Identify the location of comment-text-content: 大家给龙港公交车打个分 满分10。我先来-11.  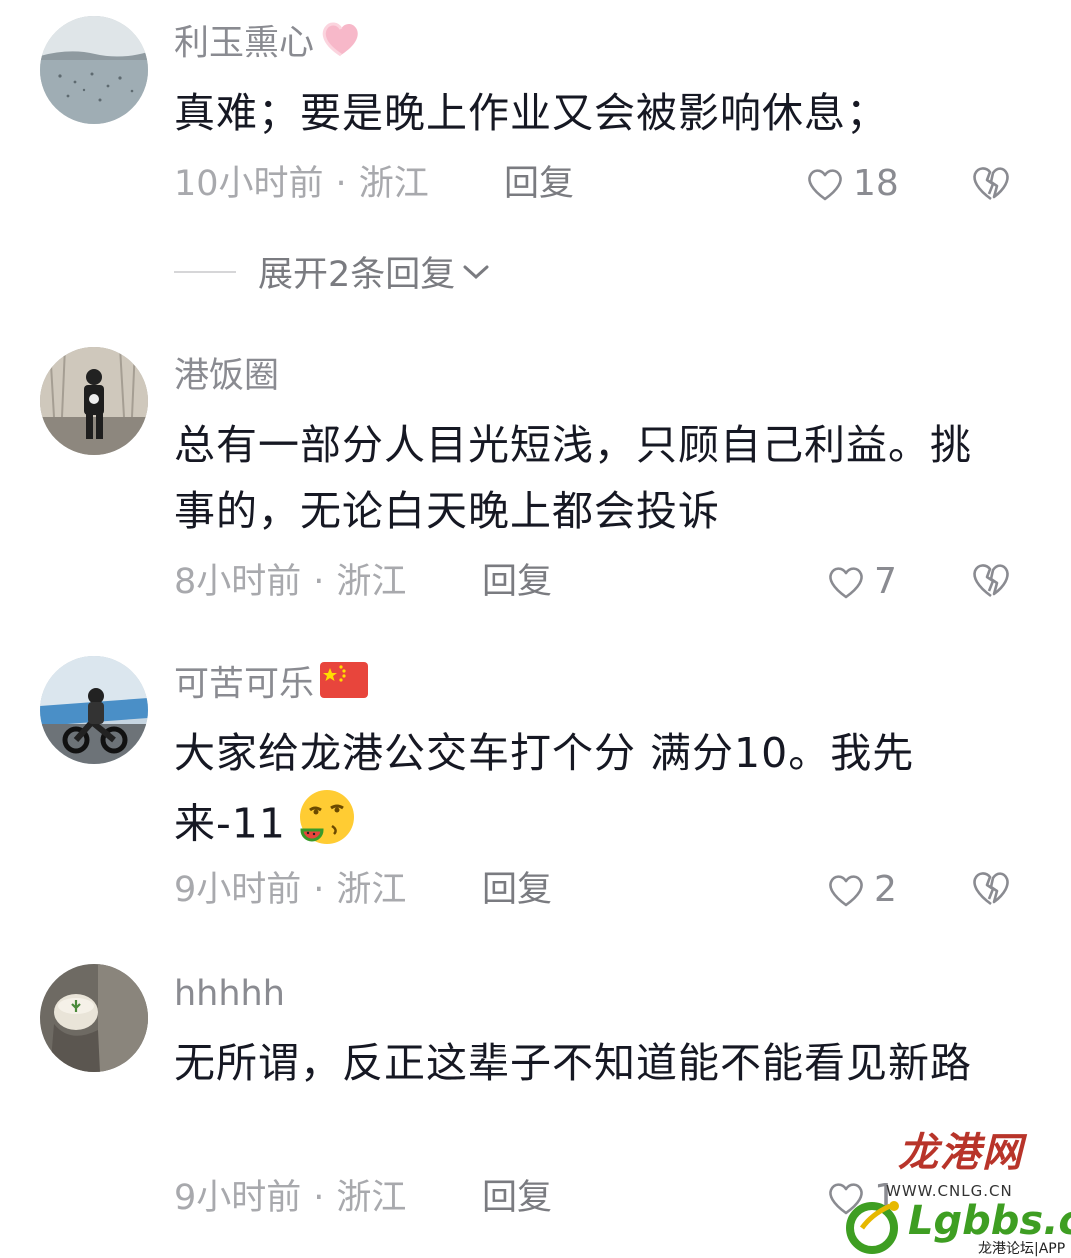
(544, 788).